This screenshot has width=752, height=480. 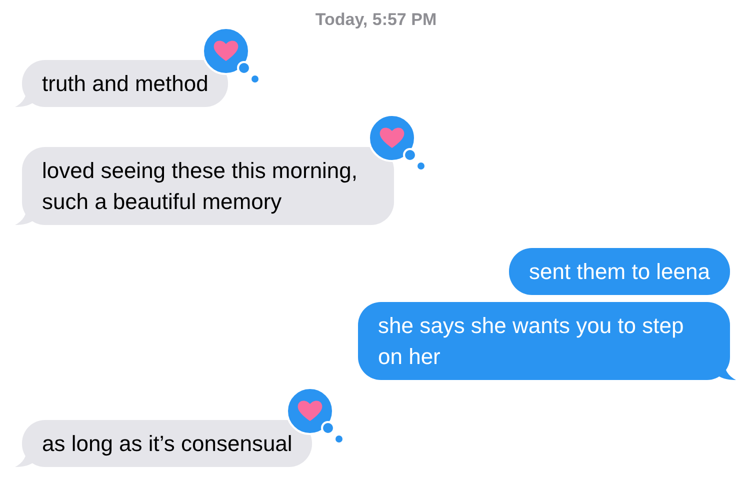 What do you see at coordinates (167, 443) in the screenshot?
I see `message-bubble: as long as it’s consensual` at bounding box center [167, 443].